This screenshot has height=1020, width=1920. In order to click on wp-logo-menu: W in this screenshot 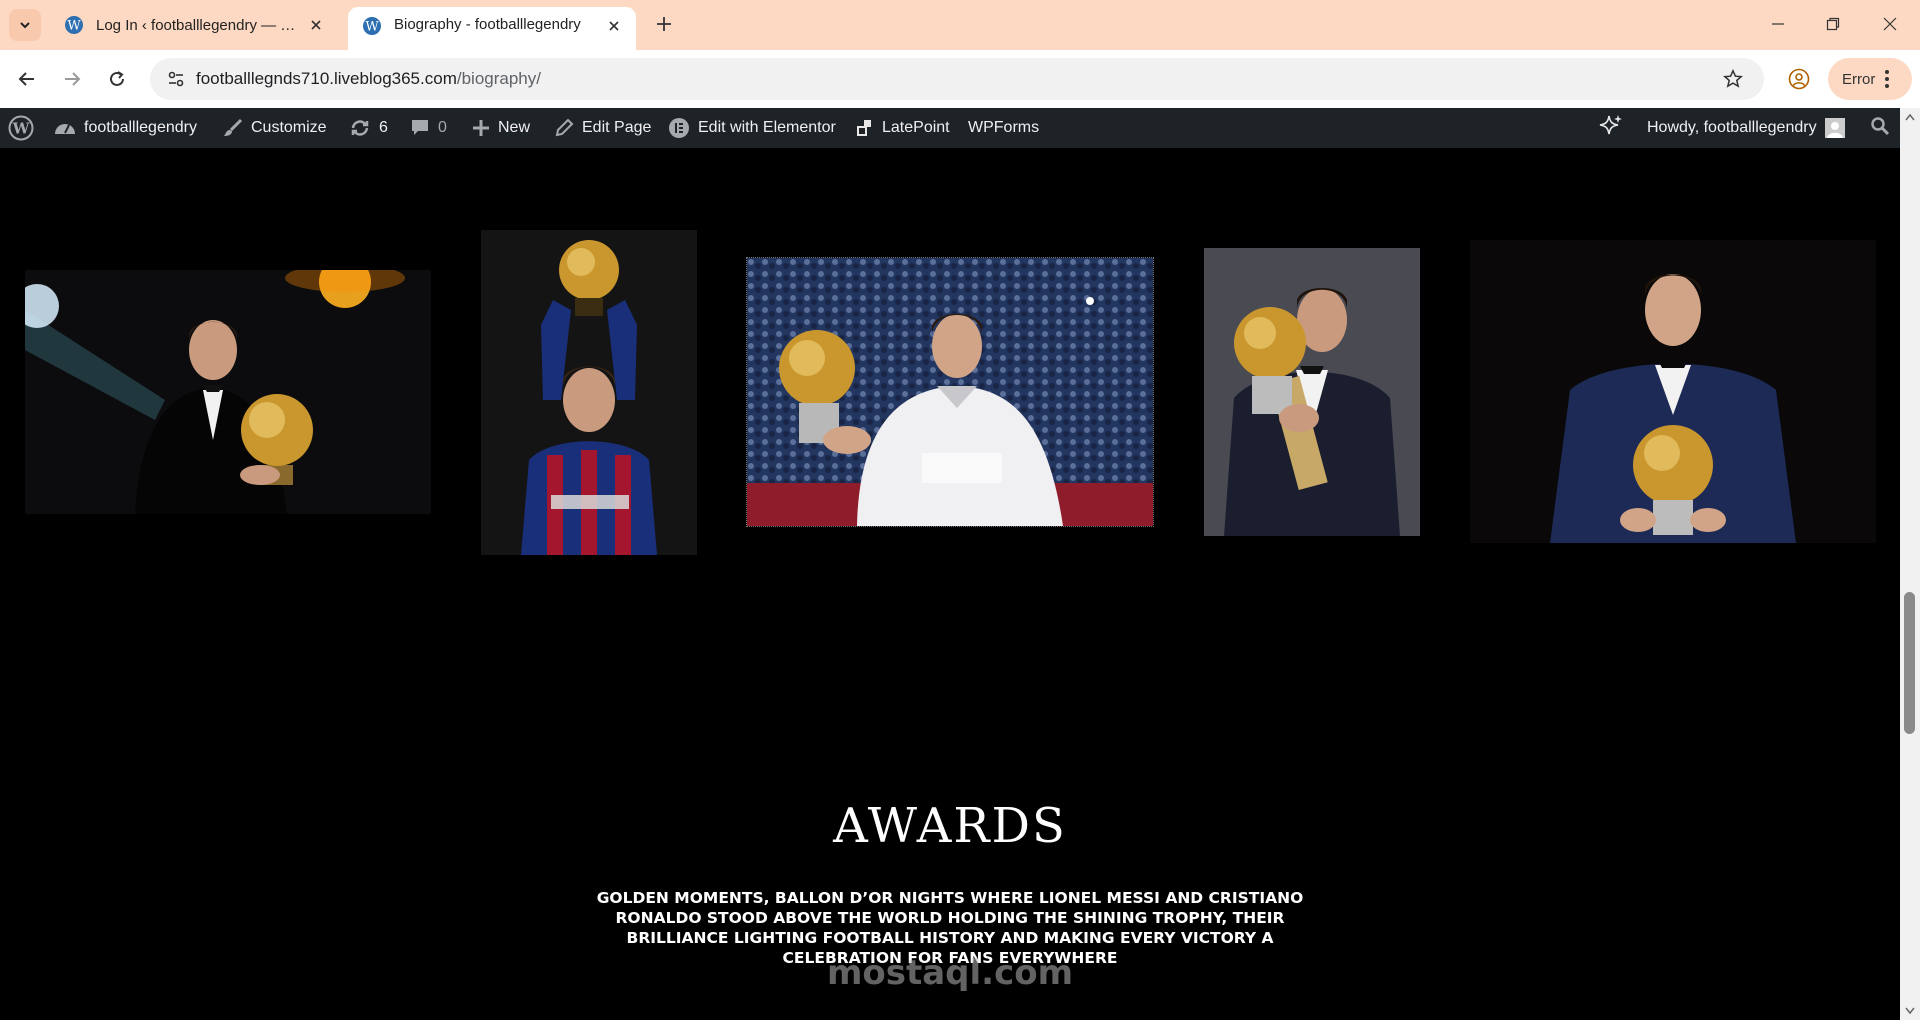, I will do `click(21, 128)`.